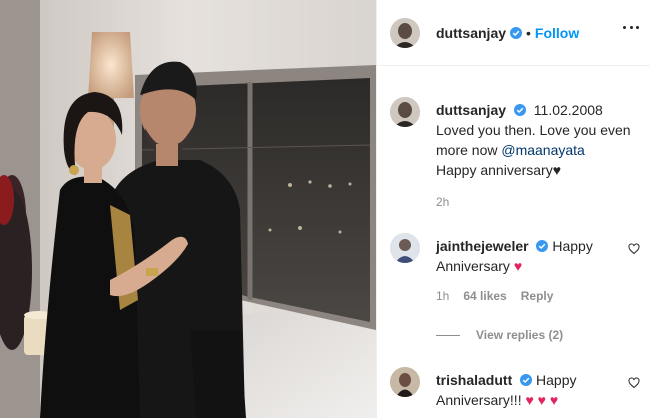 This screenshot has width=650, height=418. I want to click on comment-text: trishaladutt Happy Anniversary!!! ♥ ♥ ♥, so click(523, 390).